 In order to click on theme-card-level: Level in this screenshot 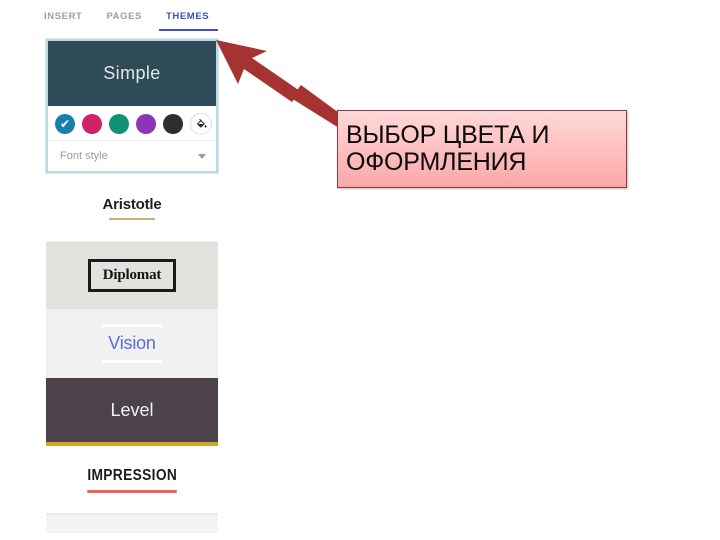, I will do `click(132, 412)`.